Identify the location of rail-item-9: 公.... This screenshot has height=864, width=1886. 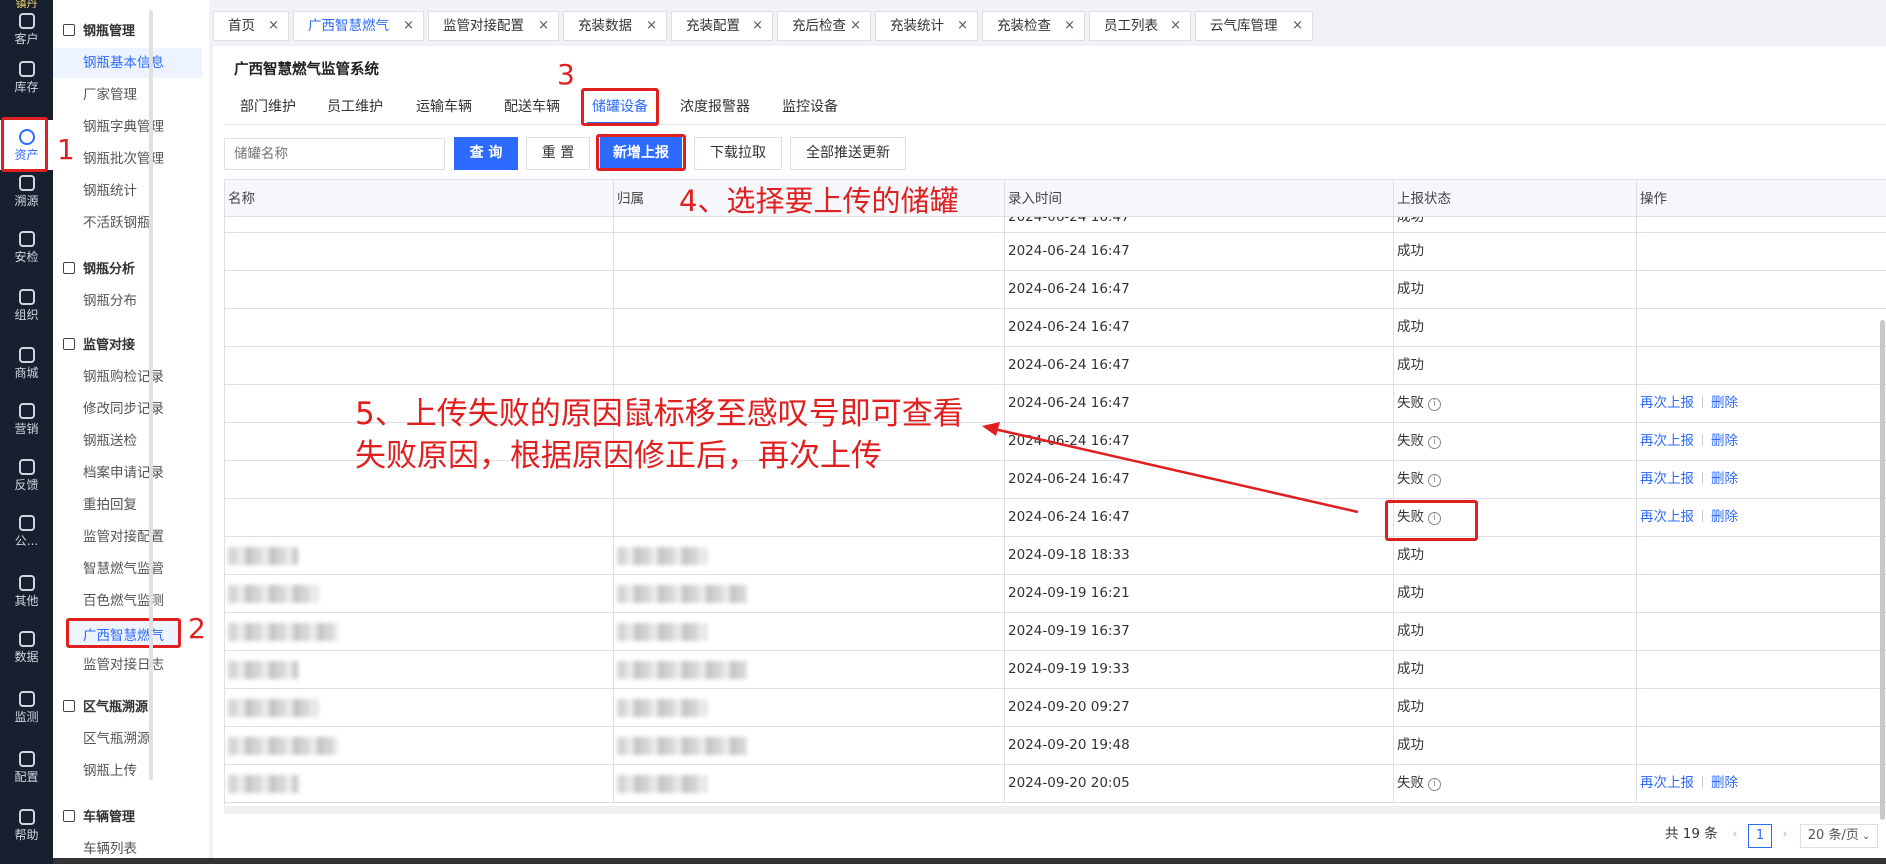
(26, 531).